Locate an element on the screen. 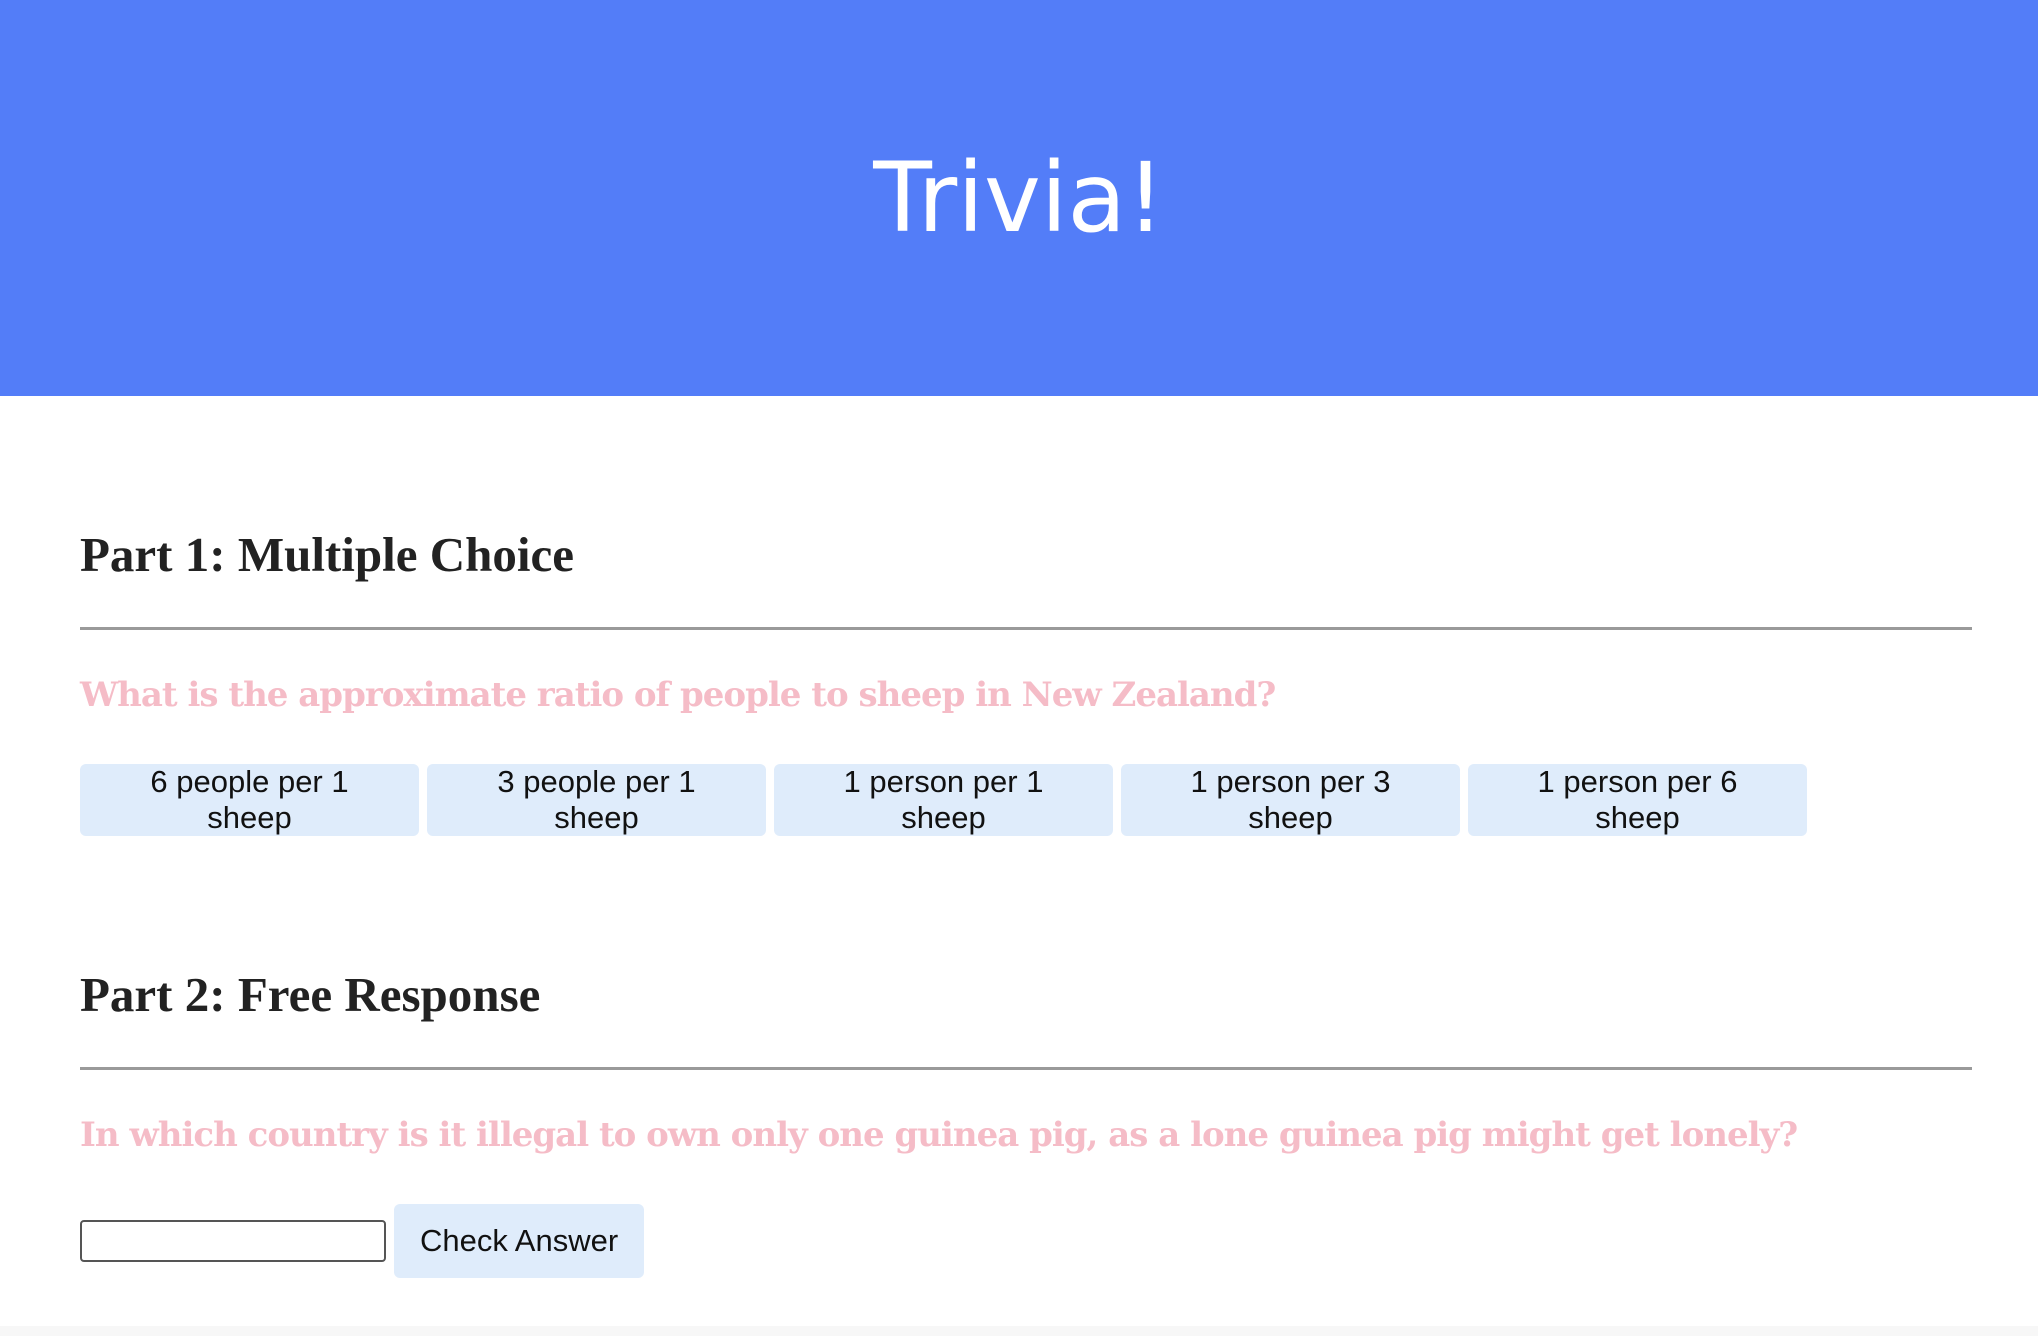  answer-input is located at coordinates (233, 1241).